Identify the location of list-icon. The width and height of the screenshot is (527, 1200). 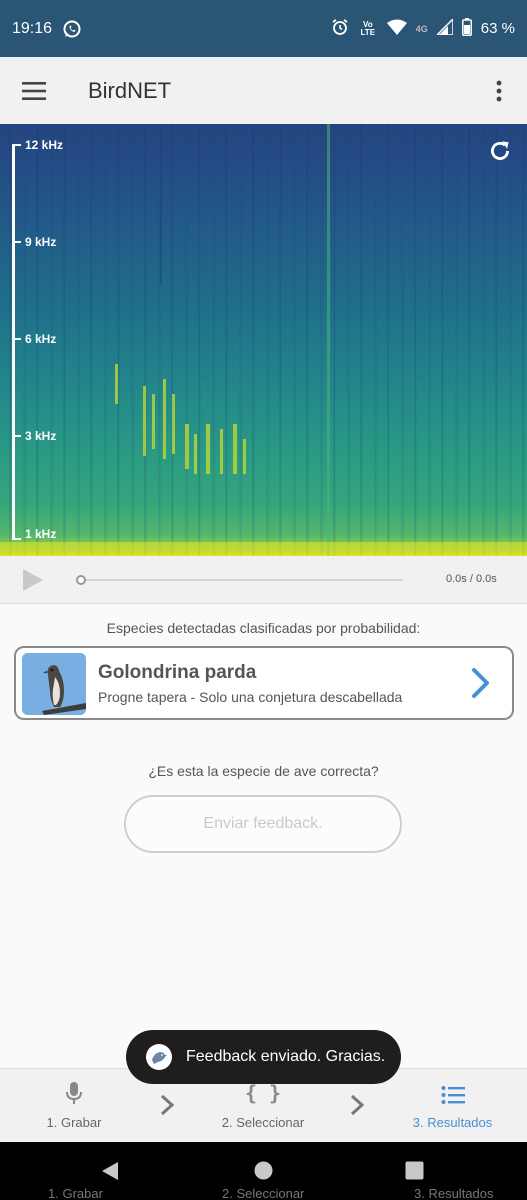
(453, 1087).